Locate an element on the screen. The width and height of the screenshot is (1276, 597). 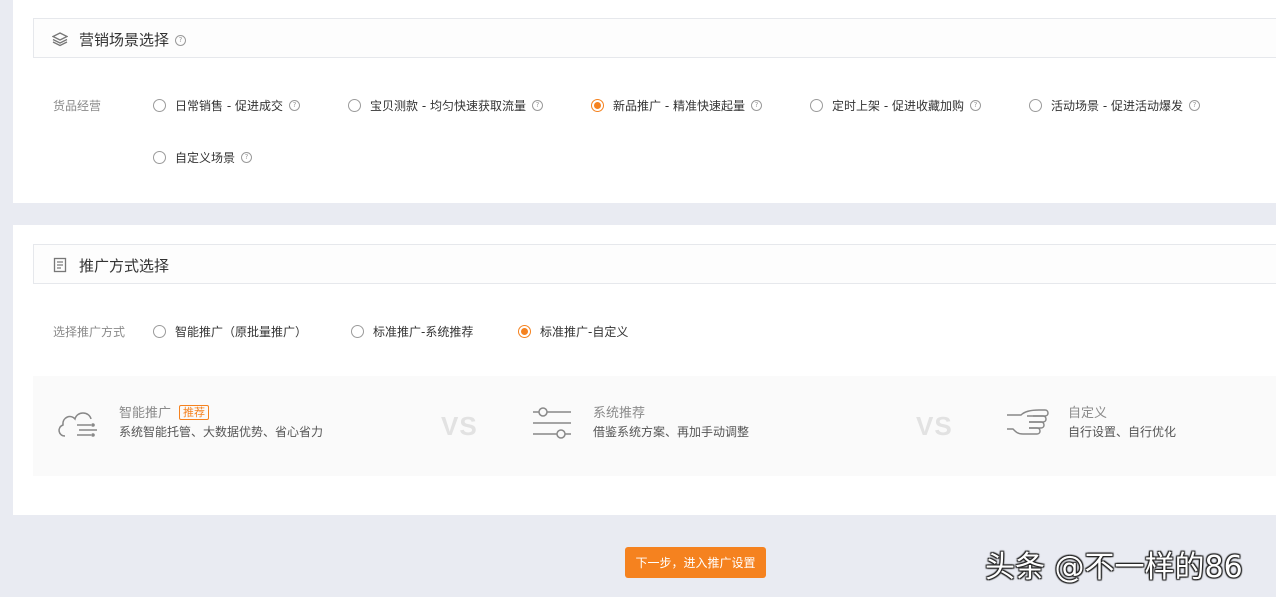
radio-label: 新品推广 - 精准快速起量 is located at coordinates (679, 106).